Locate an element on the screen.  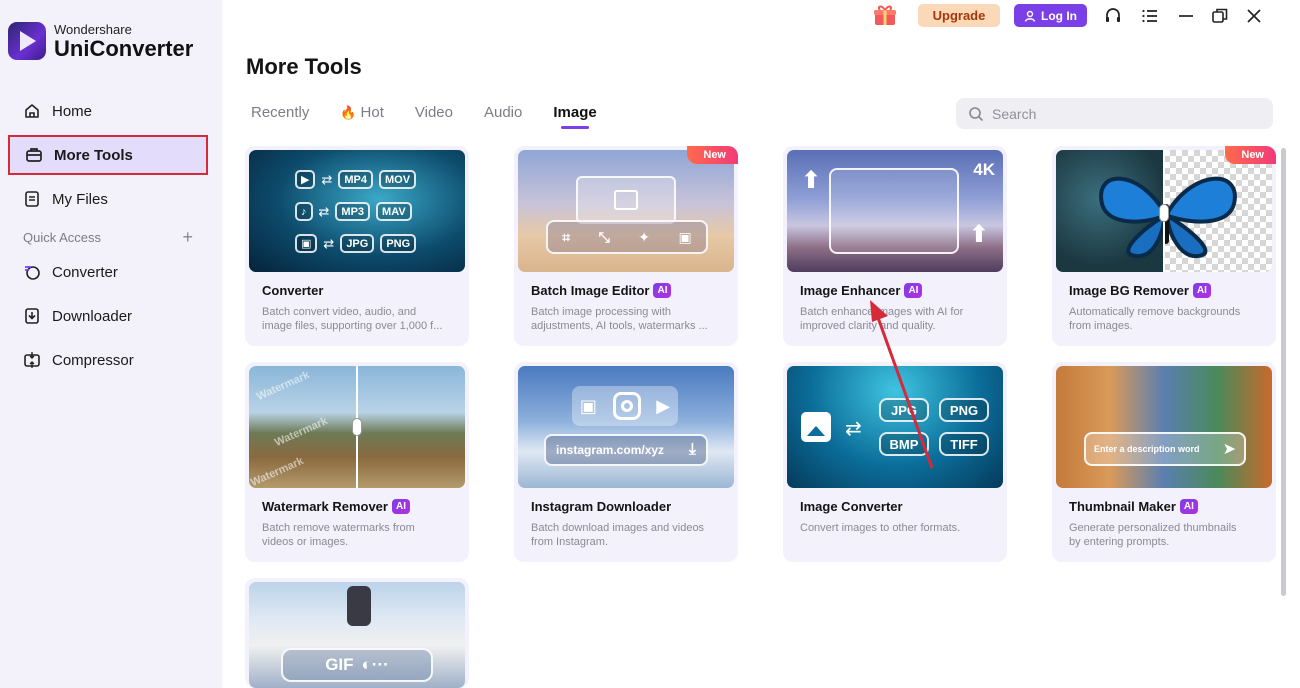
resize-icon: ⤡ is located at coordinates (604, 236).